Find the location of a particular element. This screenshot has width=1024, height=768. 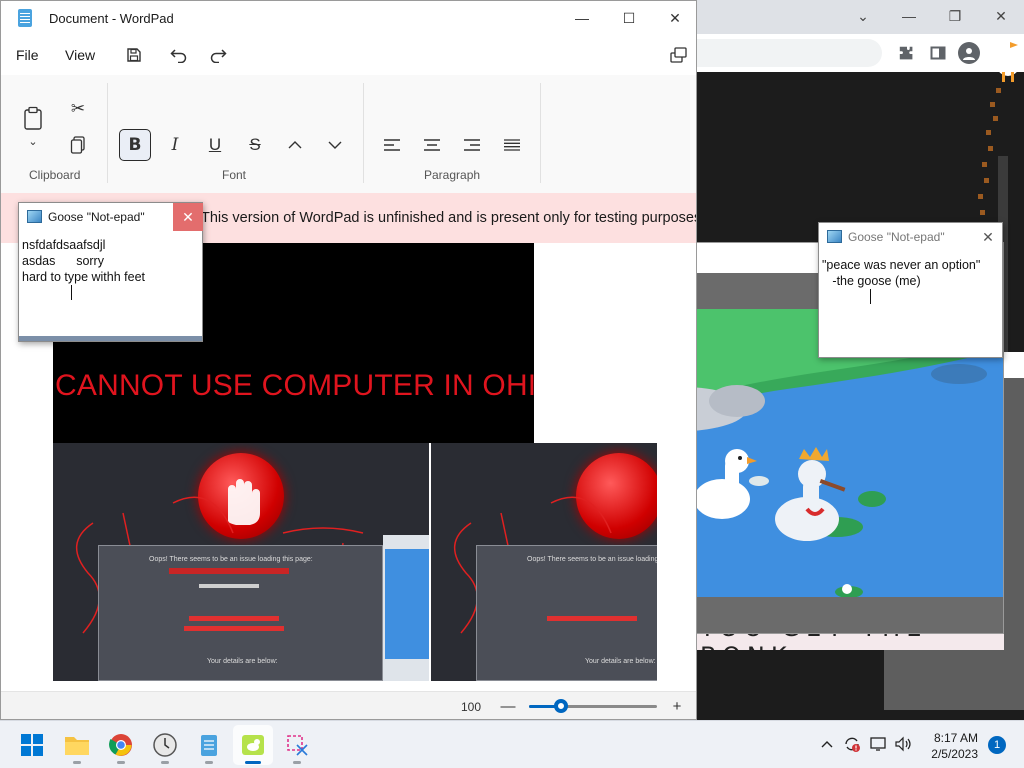

taskbar-snipping-tool is located at coordinates (297, 745).